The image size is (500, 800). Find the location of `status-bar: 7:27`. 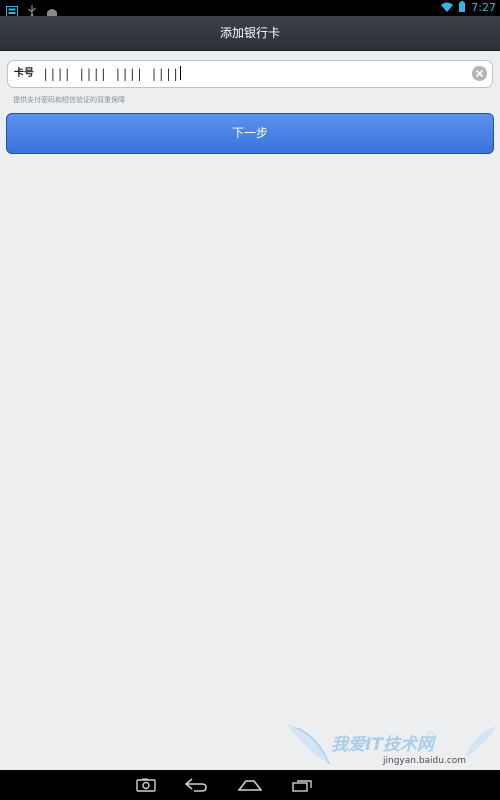

status-bar: 7:27 is located at coordinates (250, 8).